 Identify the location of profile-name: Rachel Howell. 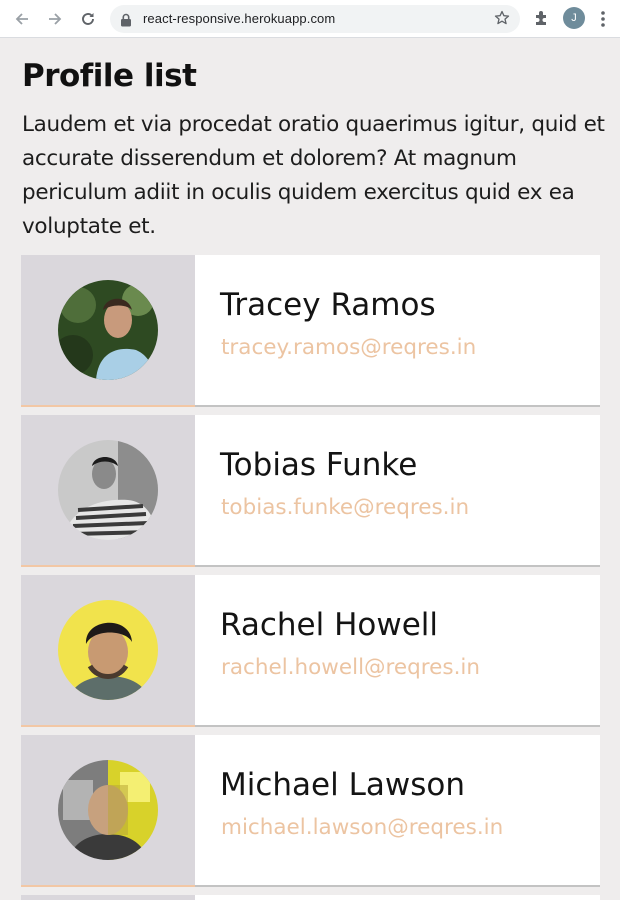
(329, 625).